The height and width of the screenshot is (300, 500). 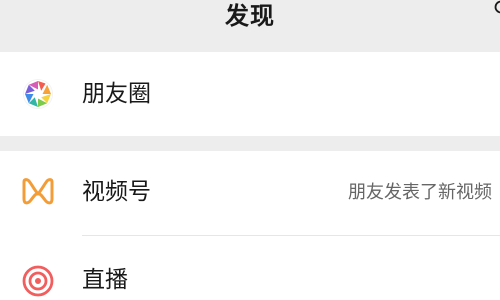 I want to click on live-icon, so click(x=38, y=281).